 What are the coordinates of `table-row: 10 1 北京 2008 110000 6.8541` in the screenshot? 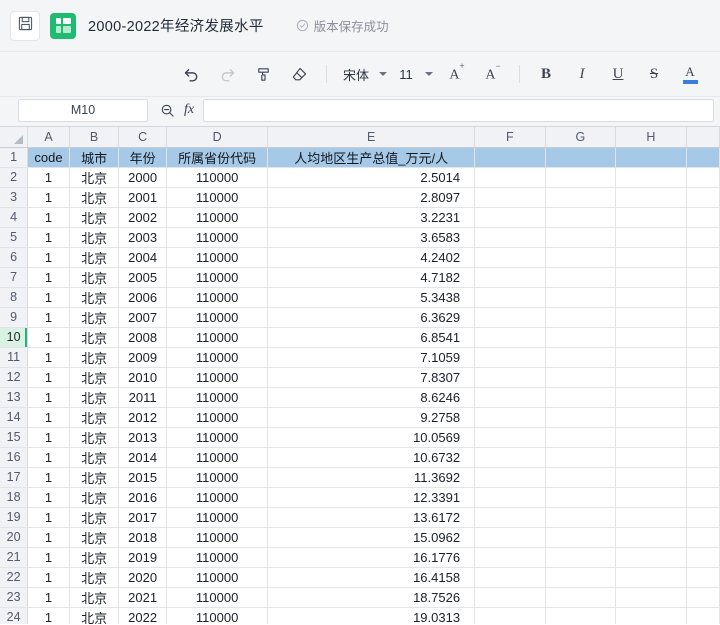 It's located at (360, 337).